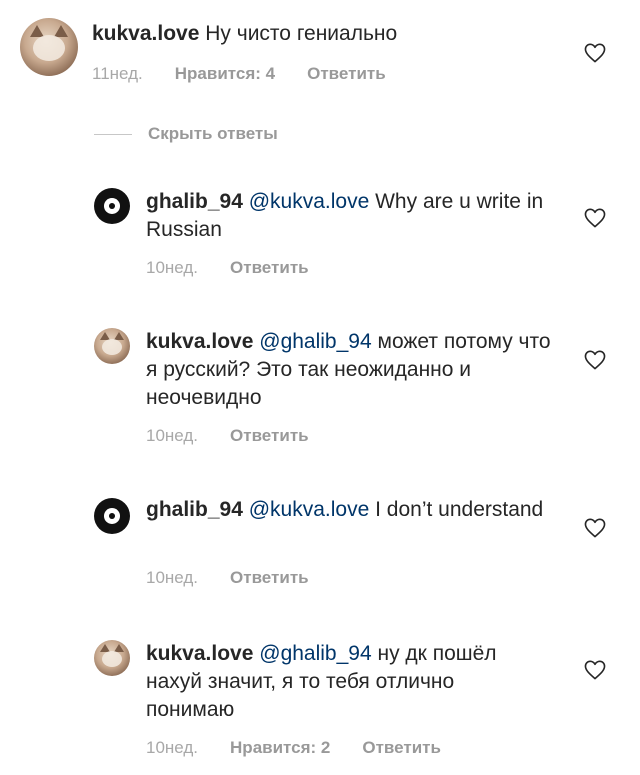 Image resolution: width=640 pixels, height=775 pixels. Describe the element at coordinates (117, 73) in the screenshot. I see `comment-time: 11нед.` at that location.